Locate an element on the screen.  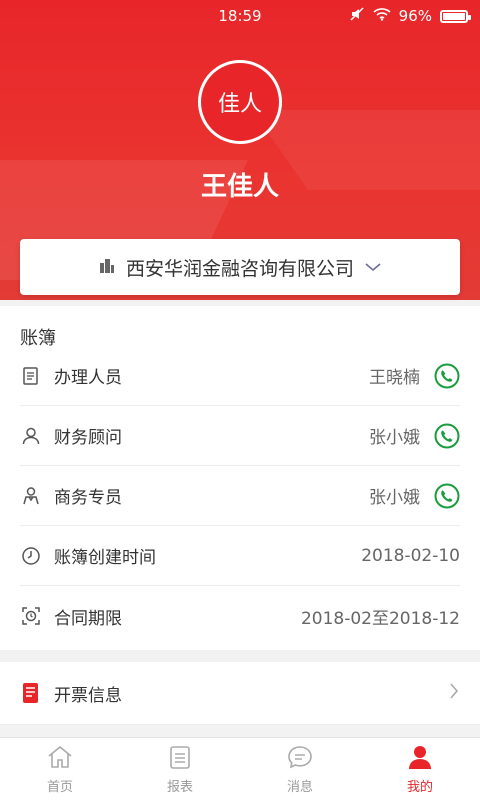
message-icon is located at coordinates (300, 759).